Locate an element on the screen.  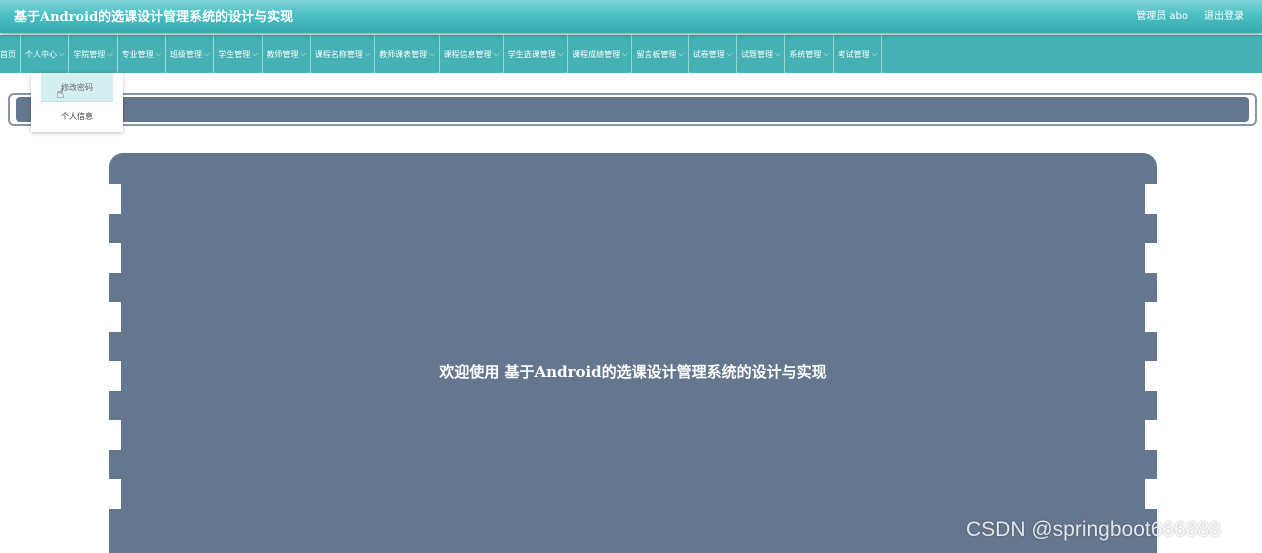
nav-item-teacher: 教师管理 ⌵ is located at coordinates (287, 54).